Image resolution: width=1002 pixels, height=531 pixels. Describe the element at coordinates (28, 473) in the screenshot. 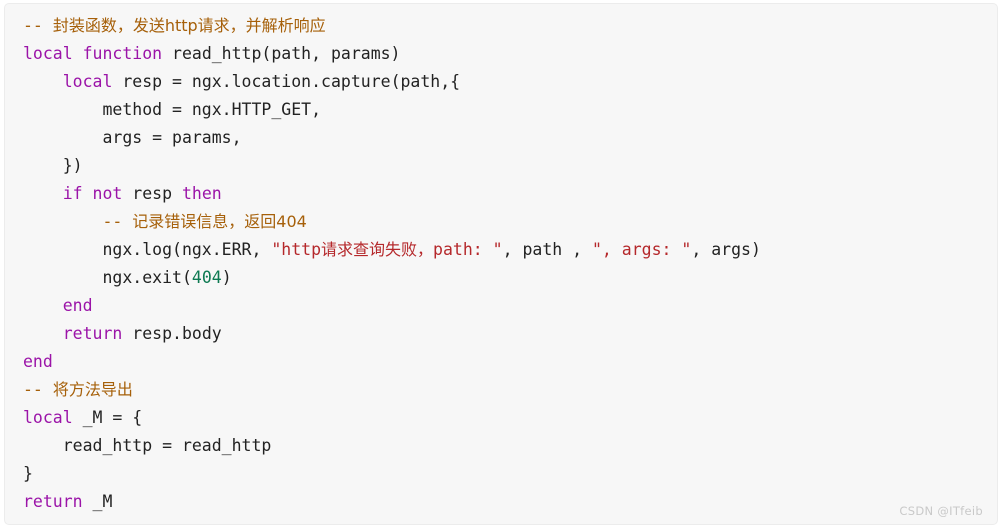

I see `code-token: }` at that location.